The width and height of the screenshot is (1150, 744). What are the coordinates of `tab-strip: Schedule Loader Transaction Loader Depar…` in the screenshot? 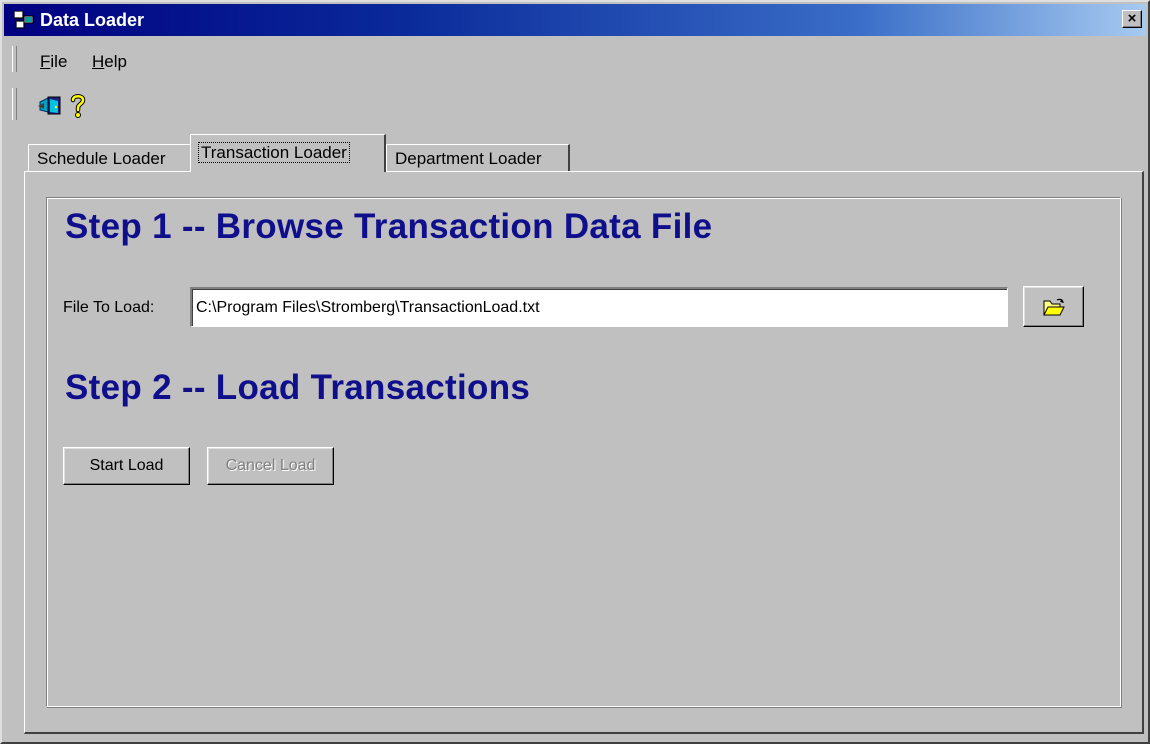 It's located at (576, 153).